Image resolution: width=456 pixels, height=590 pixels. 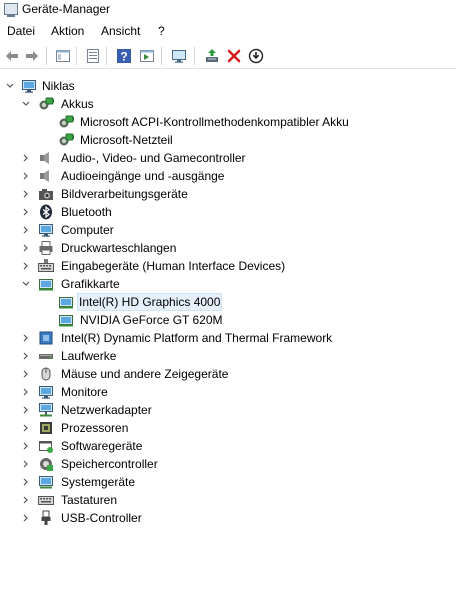 What do you see at coordinates (228, 320) in the screenshot?
I see `tree-child-nvidia-gt620m: NVIDIA GeForce GT 620M` at bounding box center [228, 320].